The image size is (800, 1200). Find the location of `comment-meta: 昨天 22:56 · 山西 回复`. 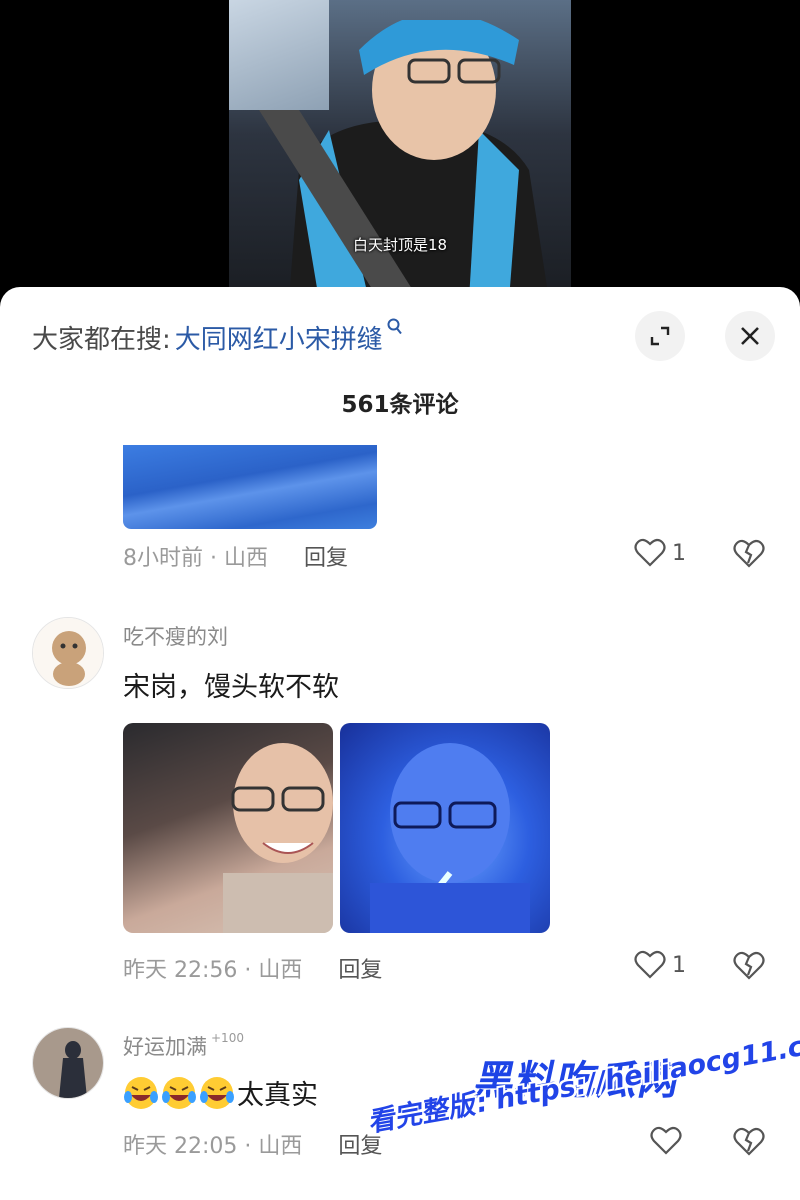

comment-meta: 昨天 22:56 · 山西 回复 is located at coordinates (252, 968).